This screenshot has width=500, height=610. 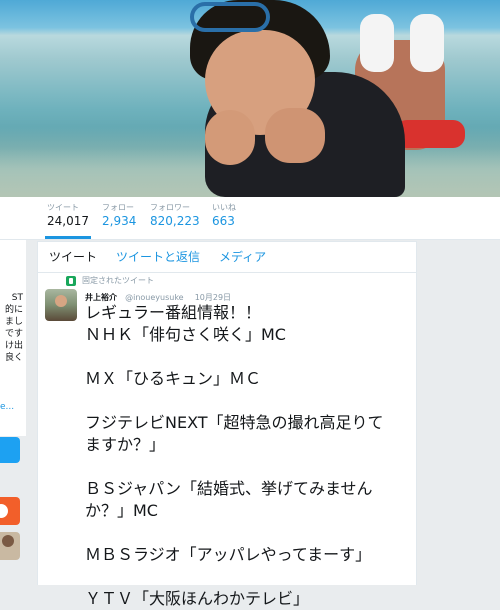 I want to click on sidebar-action-button, so click(x=10, y=450).